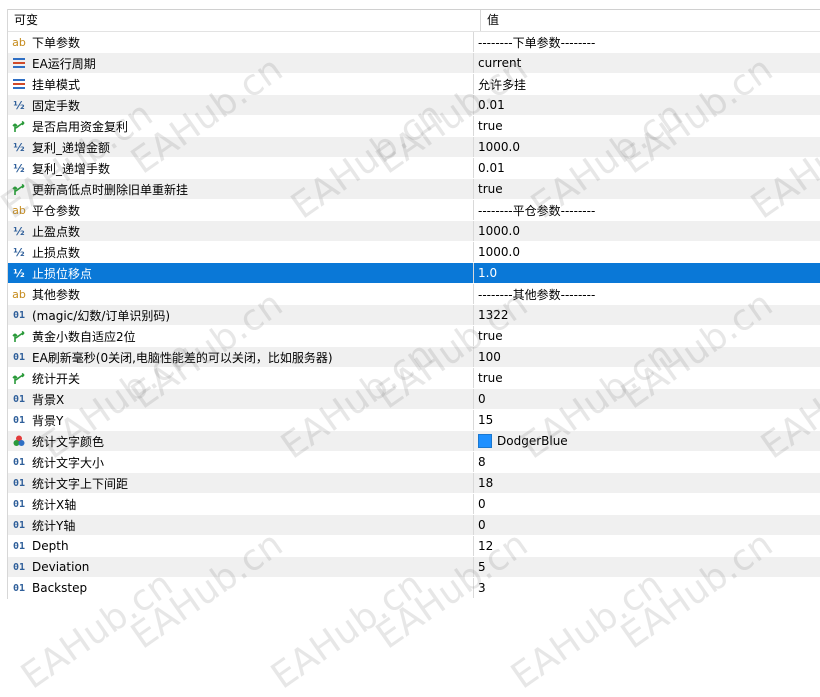  I want to click on param-name-cell: ½ 止盈点数, so click(241, 231).